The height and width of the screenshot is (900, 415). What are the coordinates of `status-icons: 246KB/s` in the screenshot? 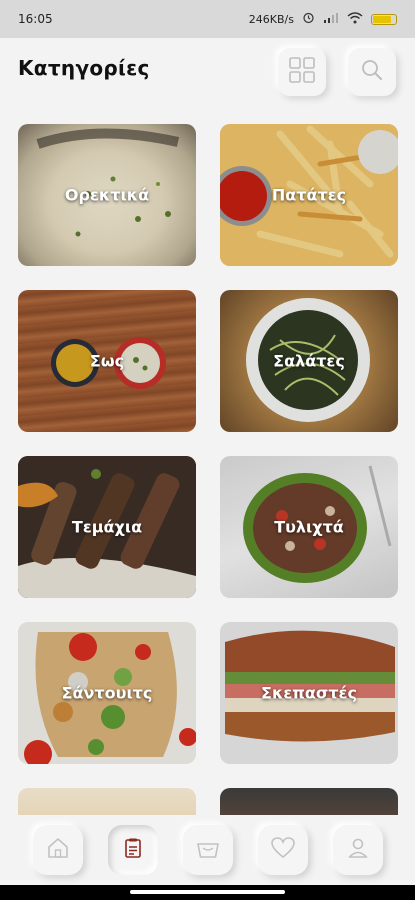 It's located at (323, 19).